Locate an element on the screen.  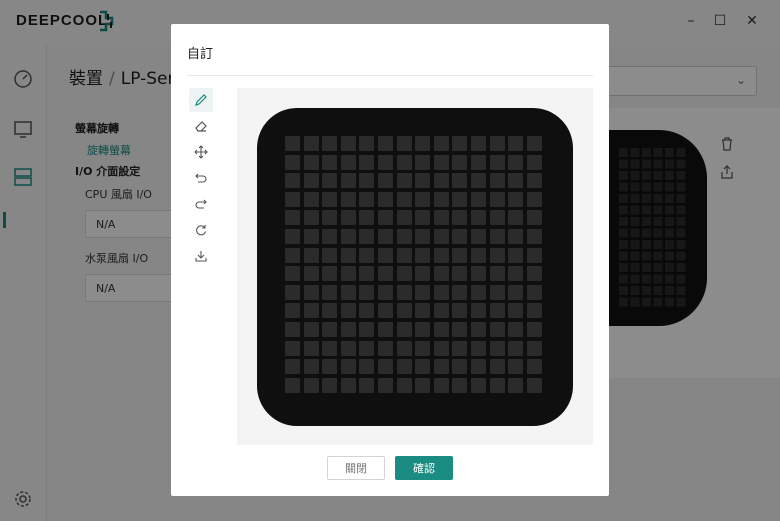
redo-tool is located at coordinates (201, 204).